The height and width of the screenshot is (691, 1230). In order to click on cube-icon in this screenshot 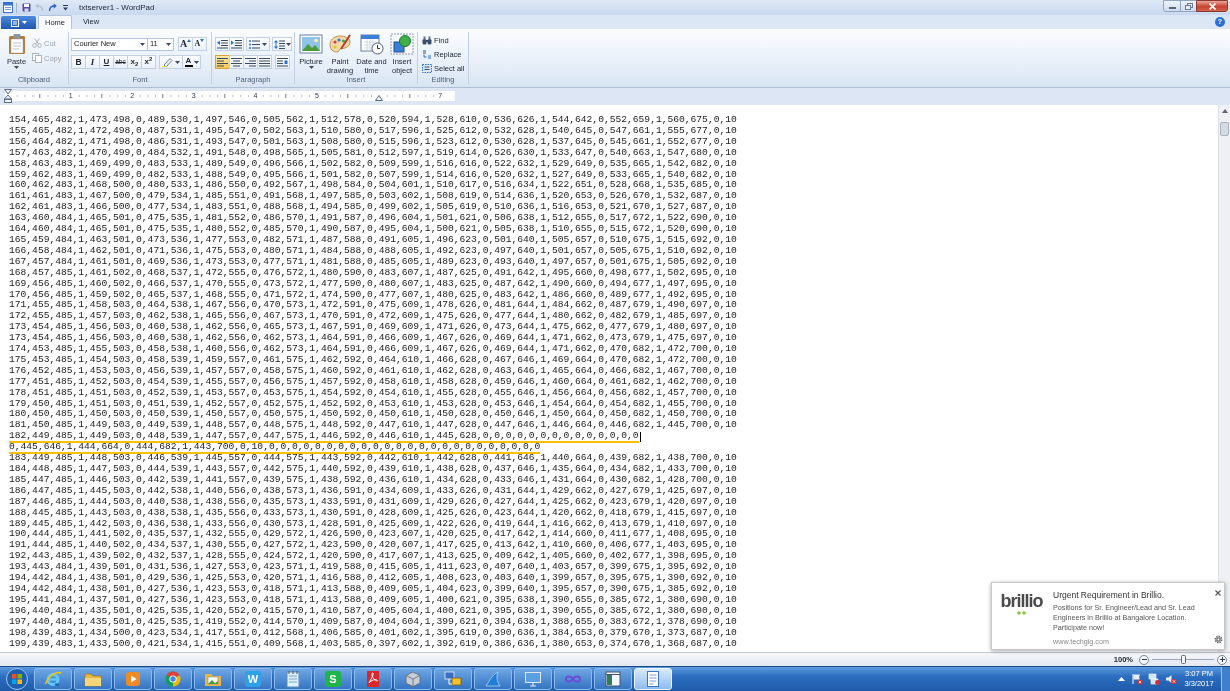, I will do `click(413, 679)`.